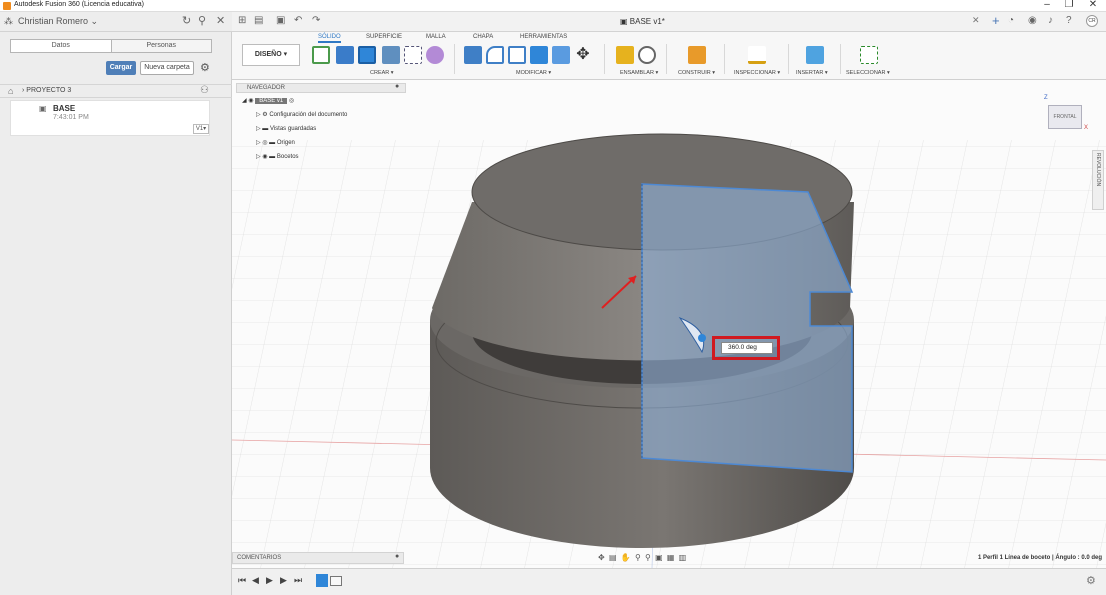 The height and width of the screenshot is (595, 1106). I want to click on press-pull-icon, so click(473, 55).